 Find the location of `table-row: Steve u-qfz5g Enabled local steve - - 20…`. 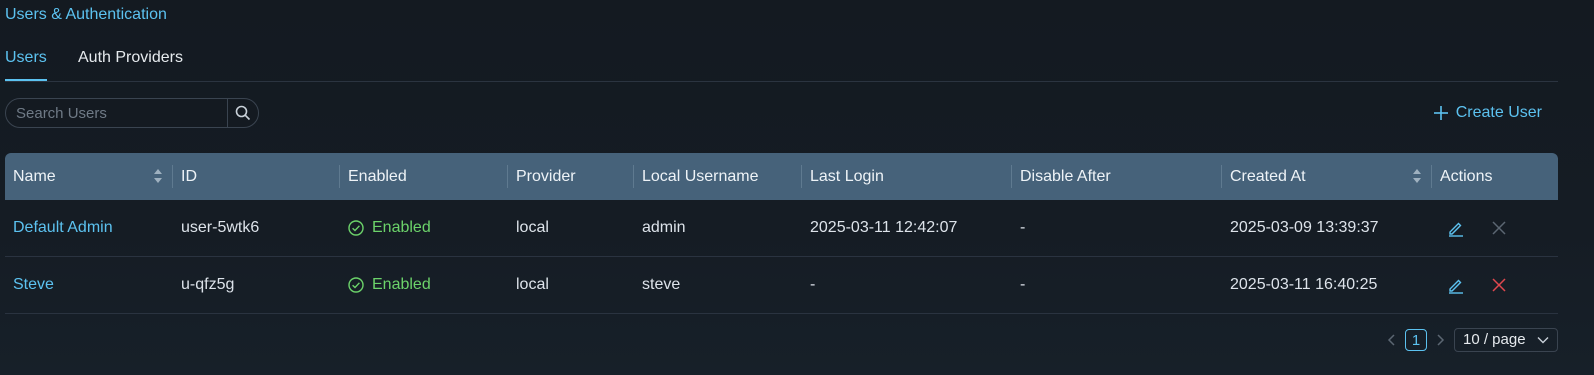

table-row: Steve u-qfz5g Enabled local steve - - 20… is located at coordinates (781, 285).